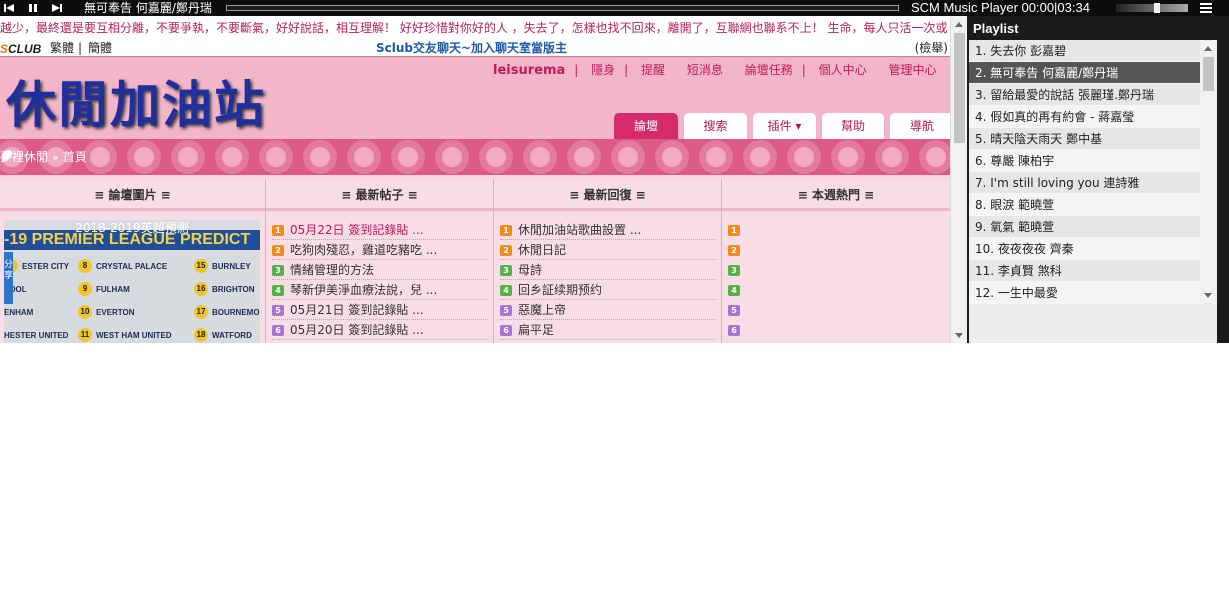 The image size is (1229, 615). I want to click on list-item: 3 母詩, so click(608, 270).